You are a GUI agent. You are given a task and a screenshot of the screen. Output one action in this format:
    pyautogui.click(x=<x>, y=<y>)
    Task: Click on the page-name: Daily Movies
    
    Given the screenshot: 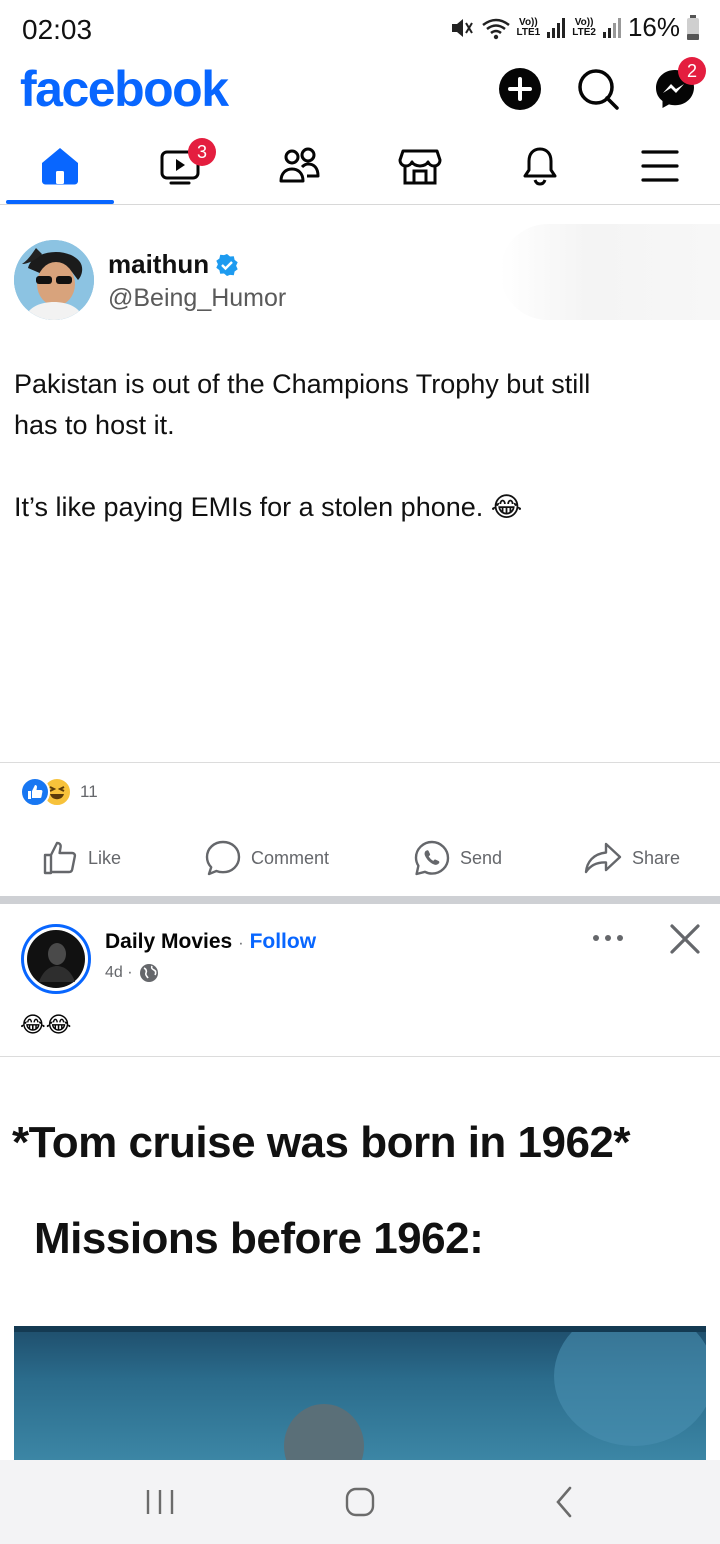 What is the action you would take?
    pyautogui.click(x=168, y=942)
    